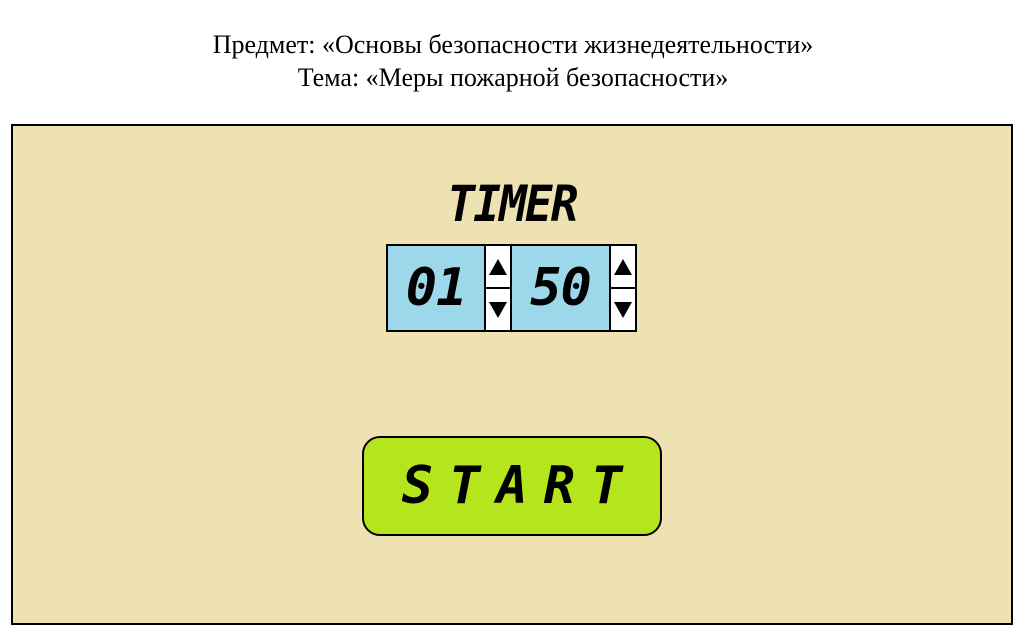 The image size is (1026, 636). I want to click on seconds-decrement-button, so click(623, 309).